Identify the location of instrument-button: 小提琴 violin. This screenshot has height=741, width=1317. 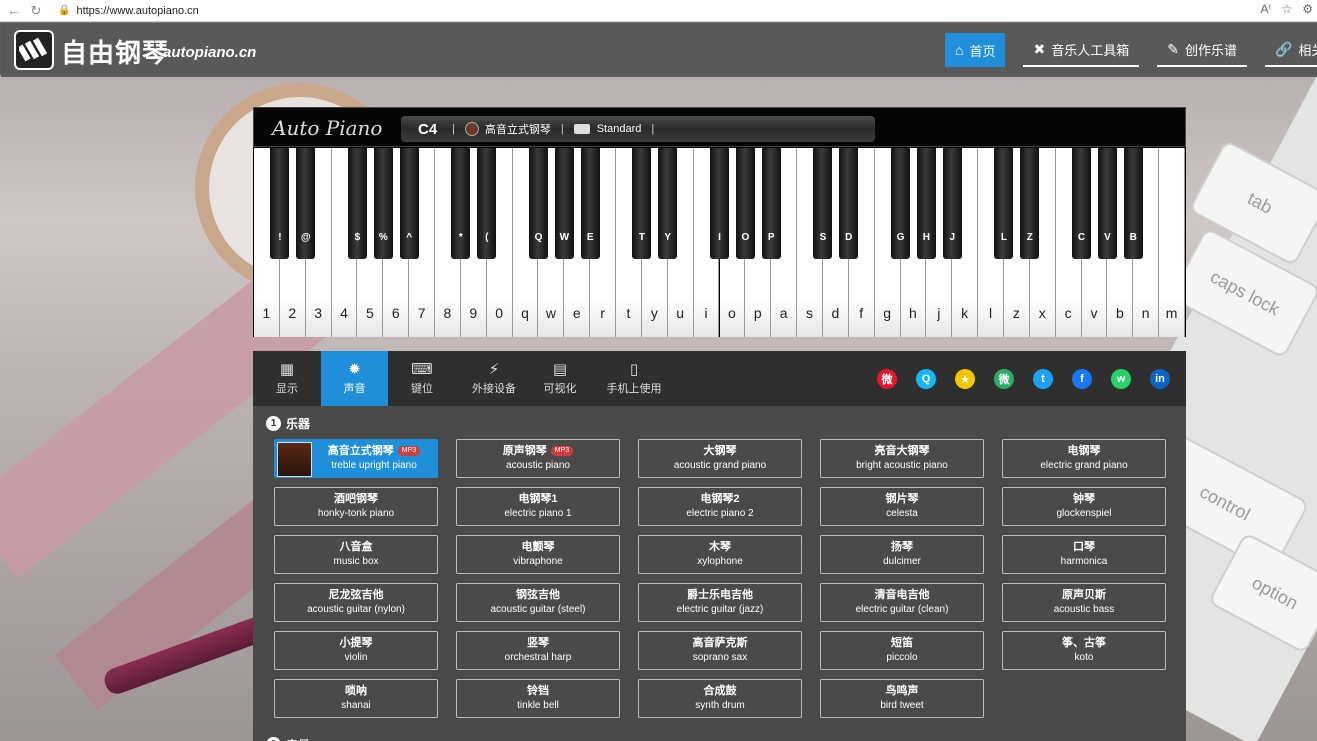
(356, 650).